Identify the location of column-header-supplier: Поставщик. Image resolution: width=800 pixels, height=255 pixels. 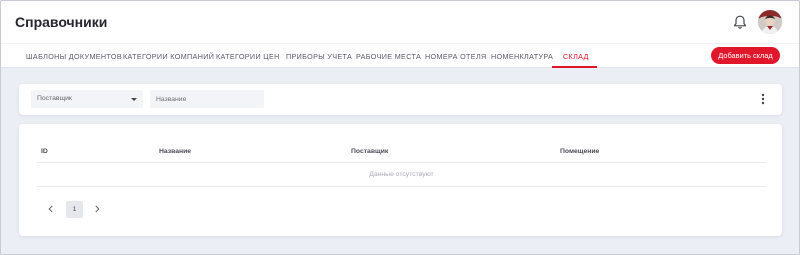
(369, 151).